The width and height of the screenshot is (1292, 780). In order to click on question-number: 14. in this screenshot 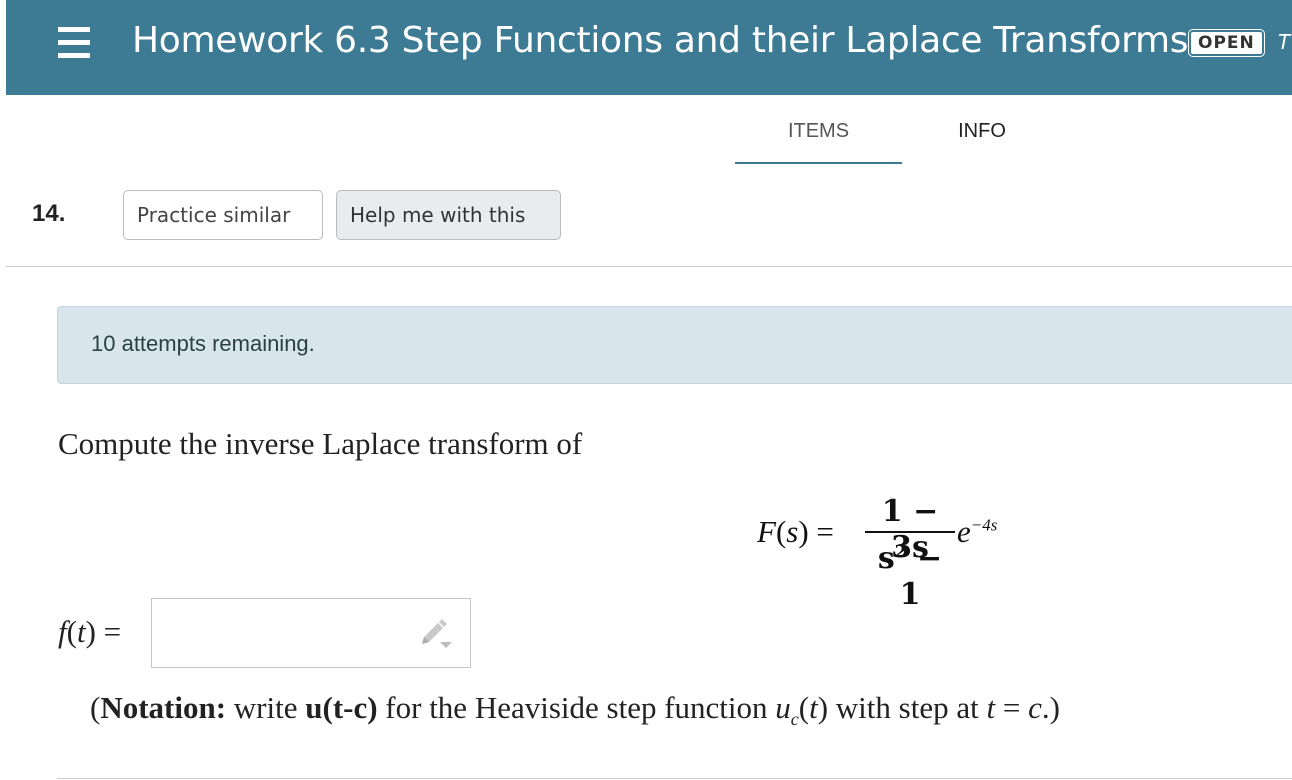, I will do `click(49, 213)`.